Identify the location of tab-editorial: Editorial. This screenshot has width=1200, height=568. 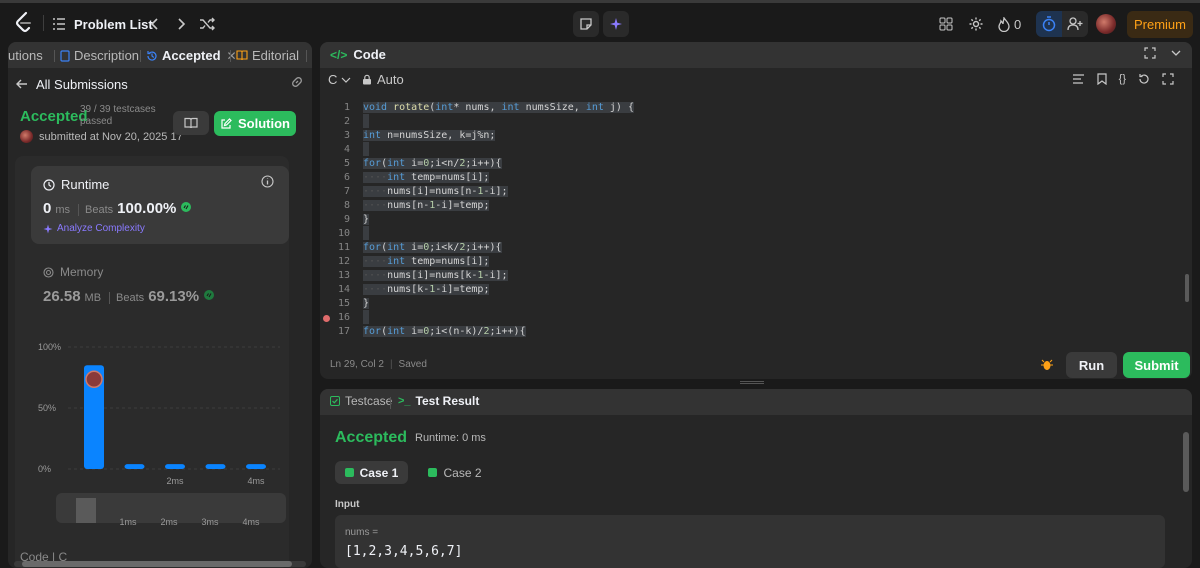
(267, 55).